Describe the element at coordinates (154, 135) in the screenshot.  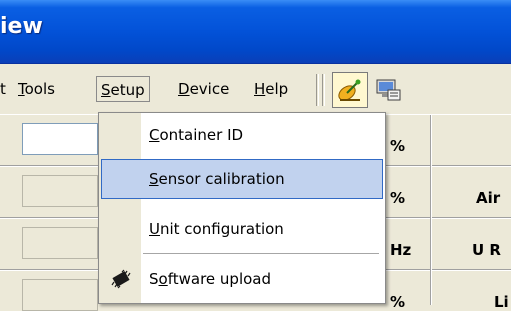
I see `menu-item-mnemonic: C` at that location.